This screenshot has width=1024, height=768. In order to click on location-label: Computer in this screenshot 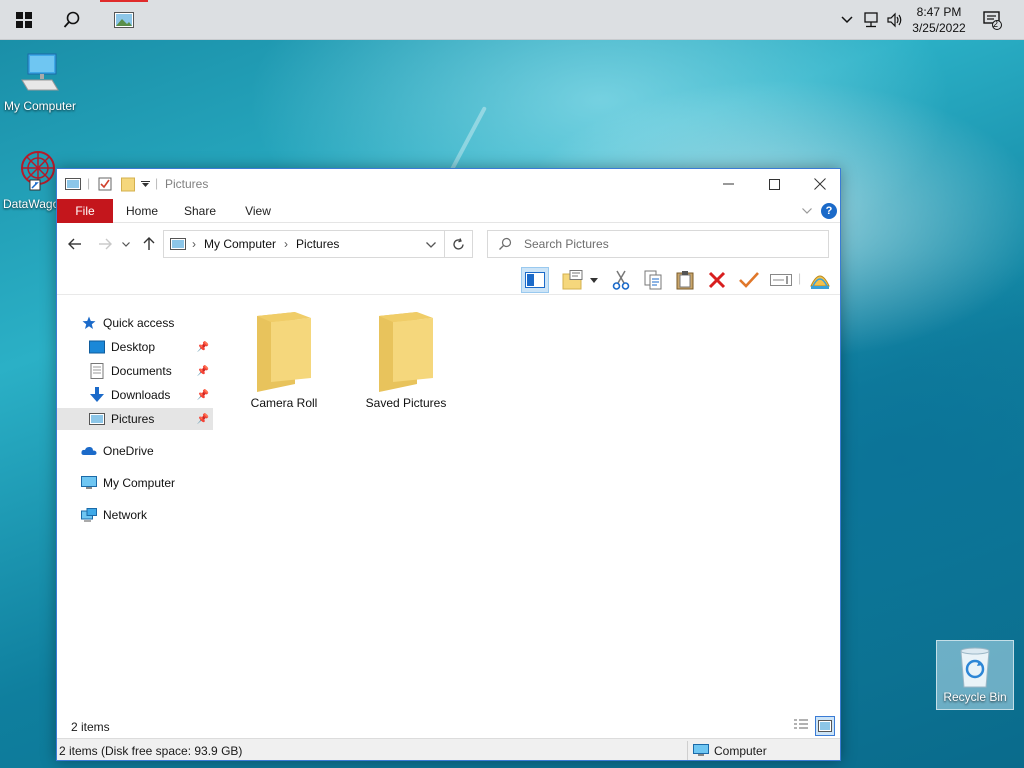, I will do `click(740, 751)`.